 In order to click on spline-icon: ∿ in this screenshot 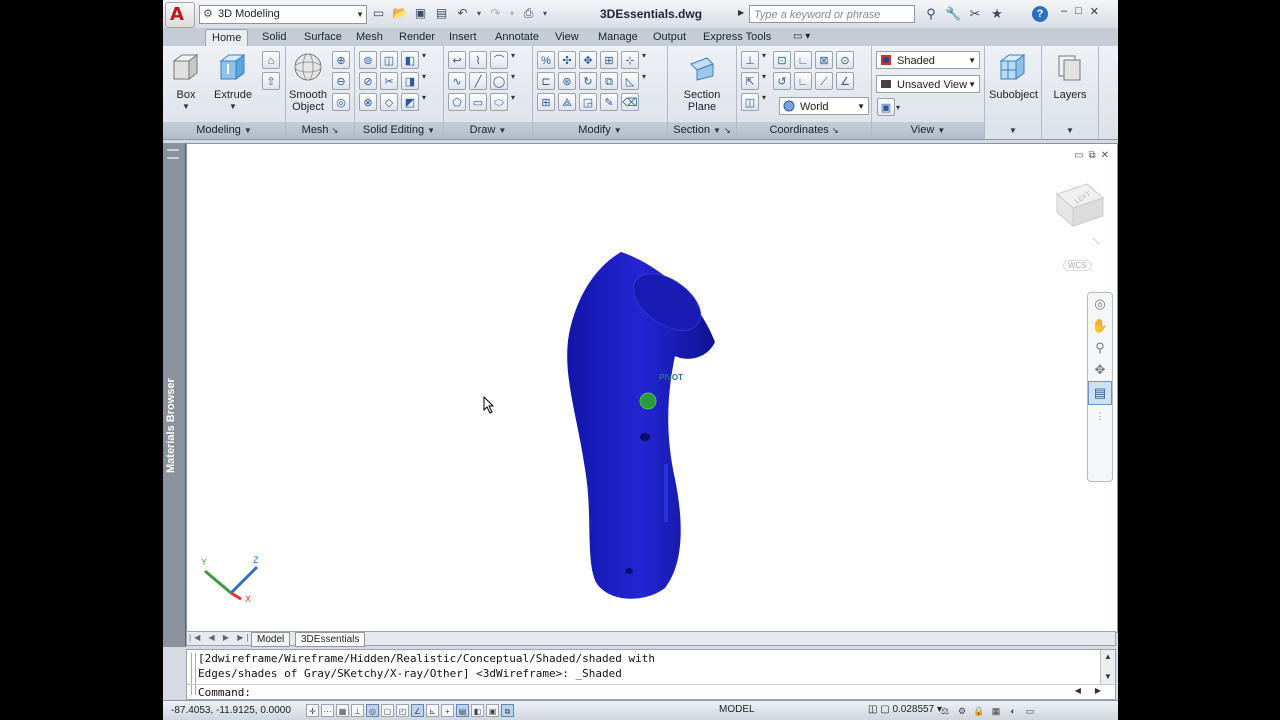, I will do `click(457, 81)`.